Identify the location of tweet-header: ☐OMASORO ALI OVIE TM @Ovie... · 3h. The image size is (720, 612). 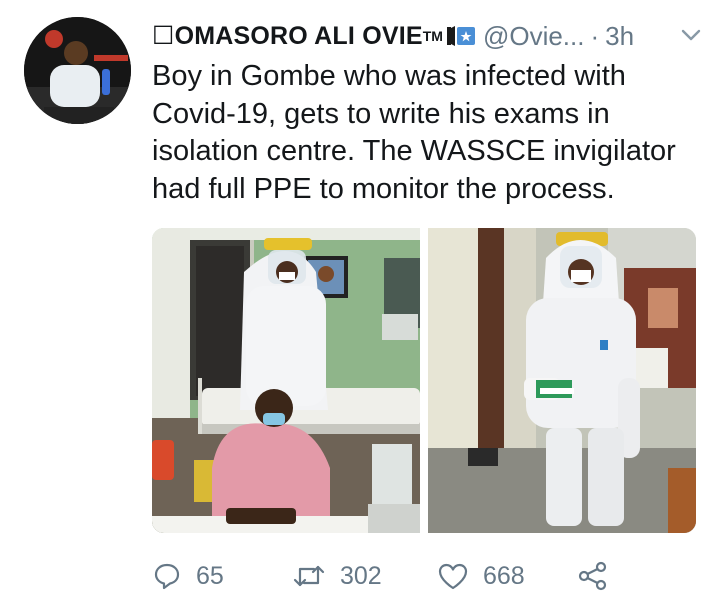
(432, 36).